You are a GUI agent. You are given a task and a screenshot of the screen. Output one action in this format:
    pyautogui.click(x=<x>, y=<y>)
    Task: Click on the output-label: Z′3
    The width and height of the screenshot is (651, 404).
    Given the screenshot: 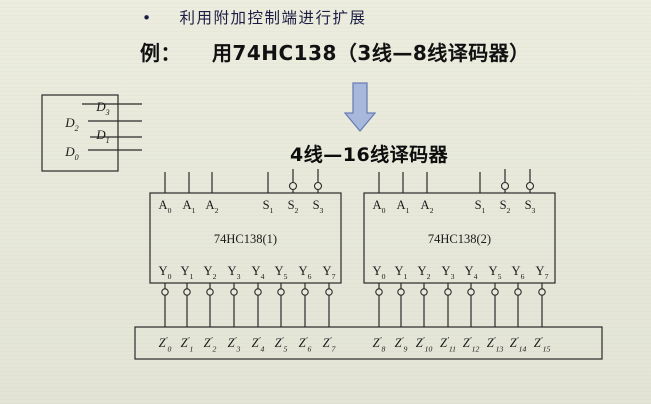 What is the action you would take?
    pyautogui.click(x=234, y=344)
    